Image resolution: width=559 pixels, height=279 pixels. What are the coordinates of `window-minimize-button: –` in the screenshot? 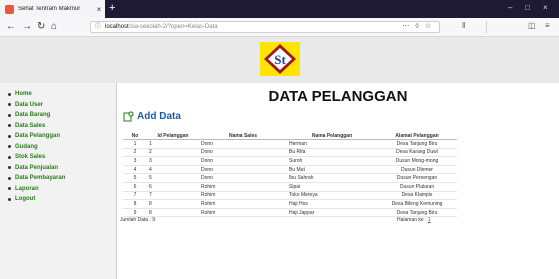 It's located at (510, 7).